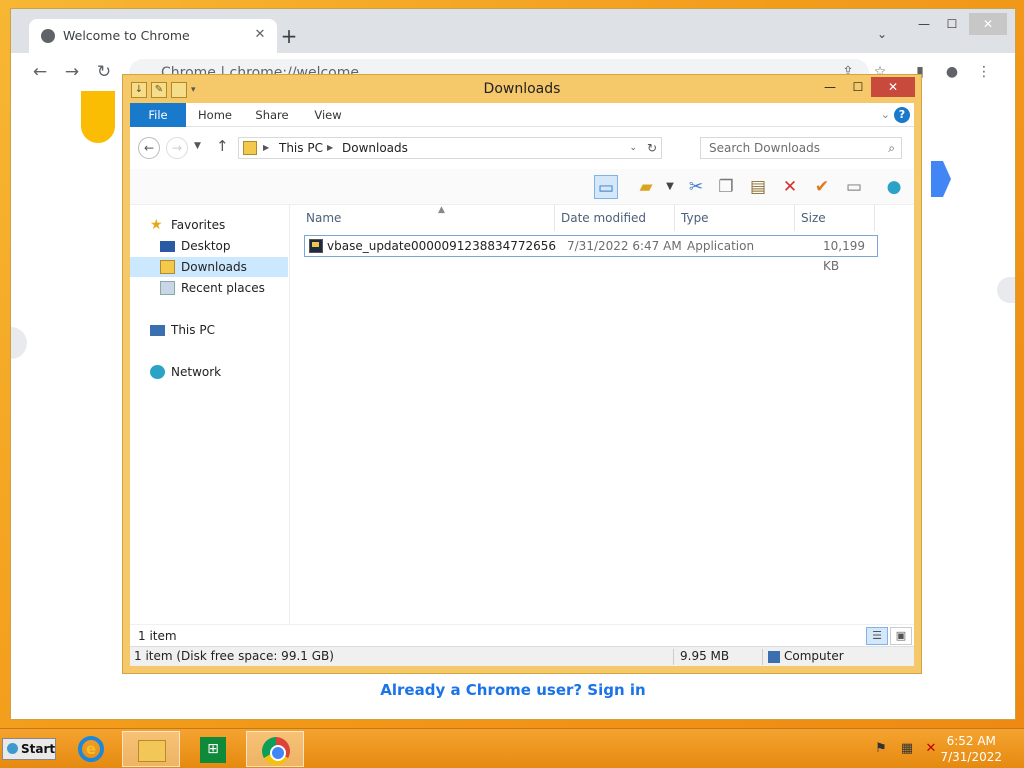  I want to click on back-button: ←, so click(149, 148).